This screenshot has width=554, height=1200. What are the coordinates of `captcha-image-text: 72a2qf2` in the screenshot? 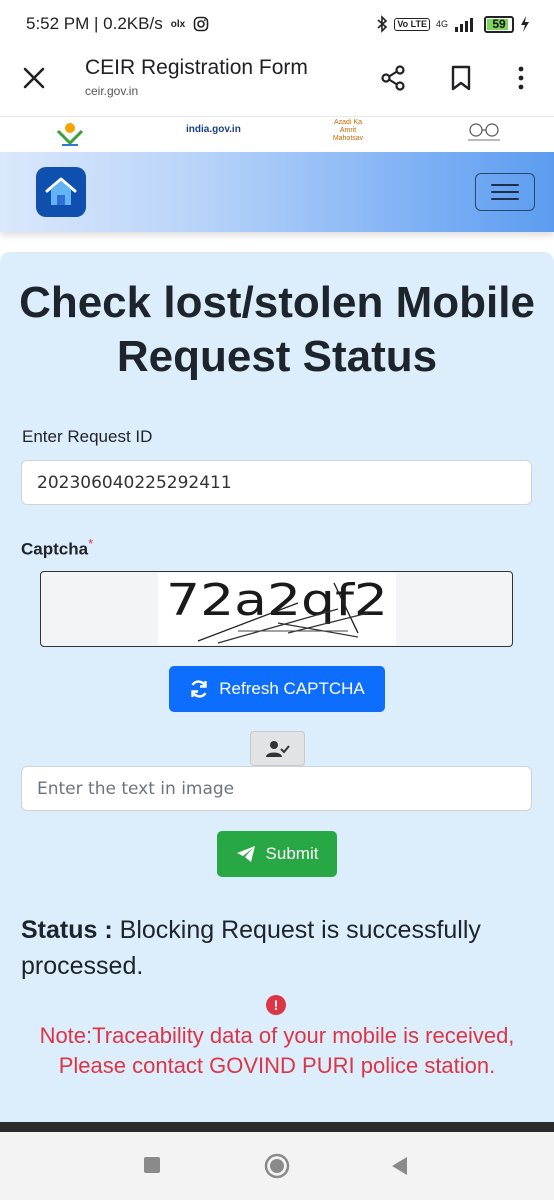 It's located at (277, 600).